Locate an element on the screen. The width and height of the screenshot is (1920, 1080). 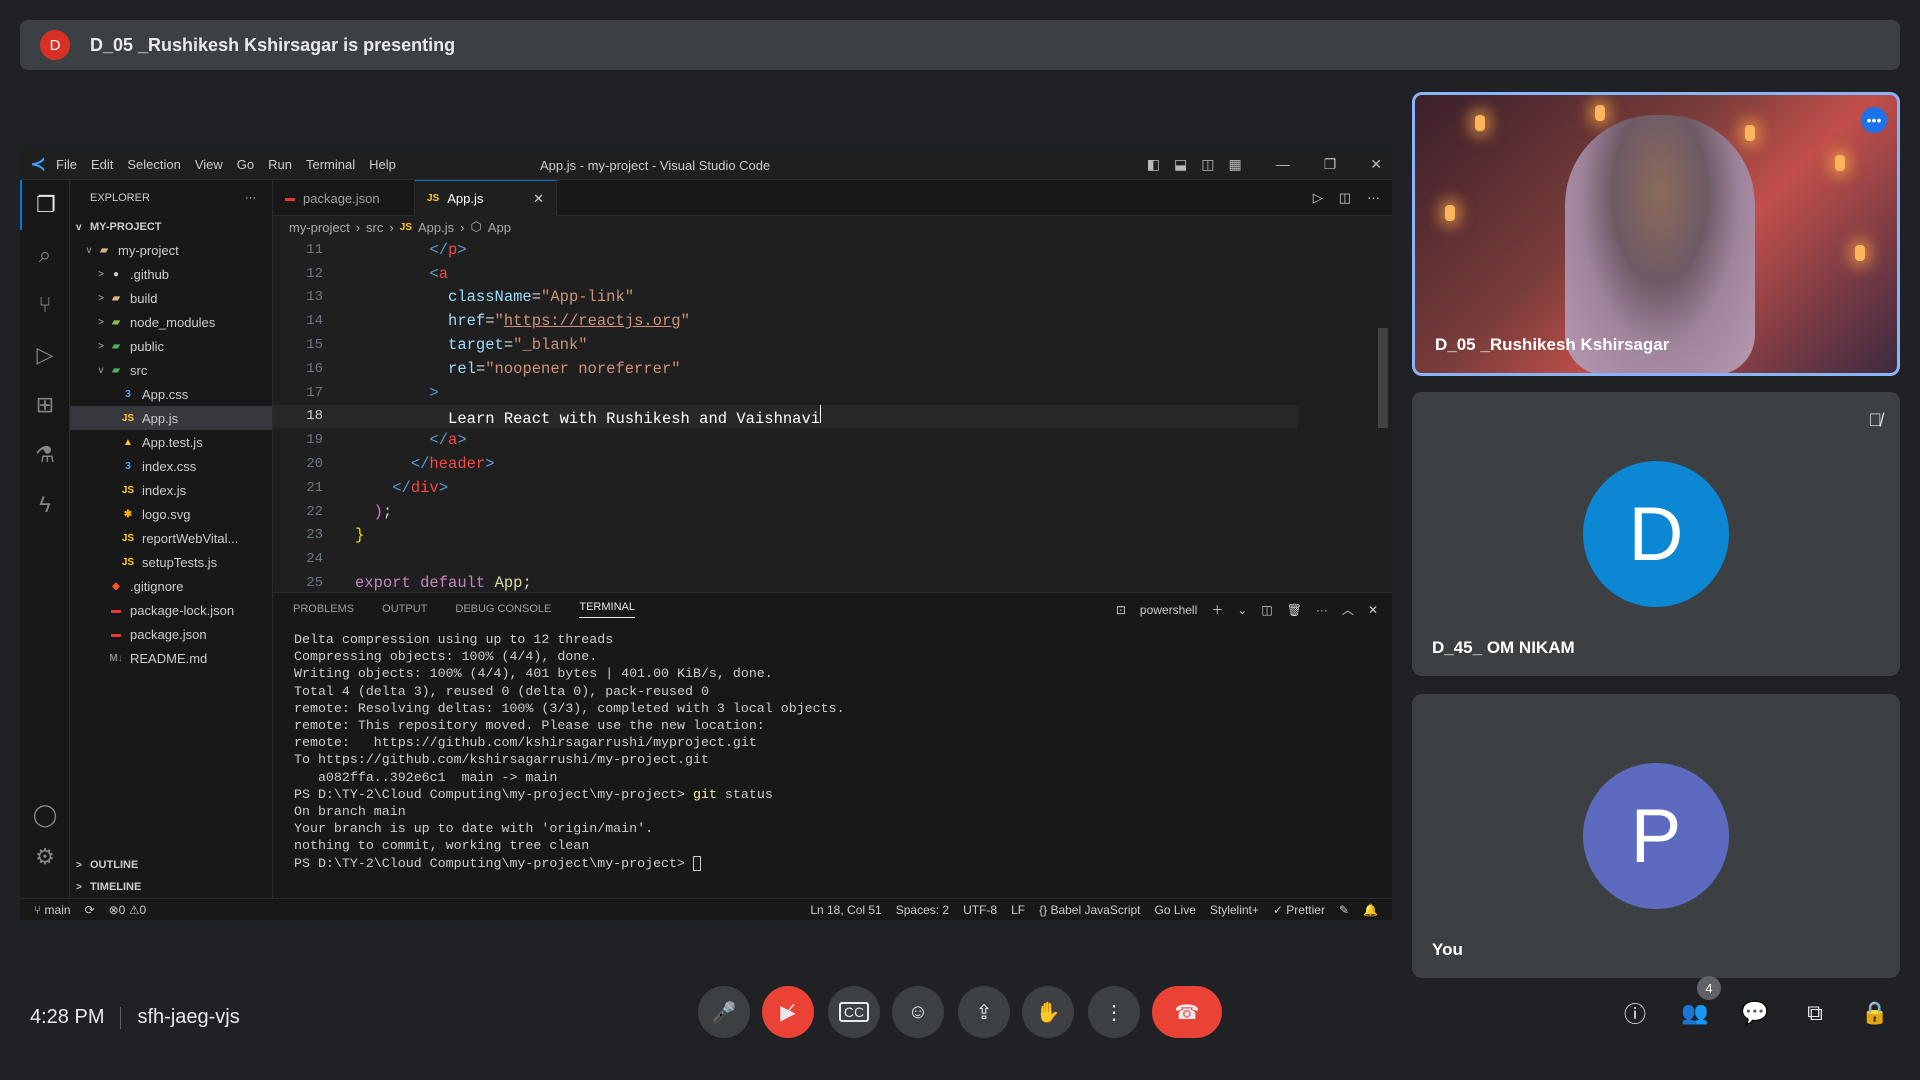
layout-sidebar-icon: ◧ is located at coordinates (1153, 164).